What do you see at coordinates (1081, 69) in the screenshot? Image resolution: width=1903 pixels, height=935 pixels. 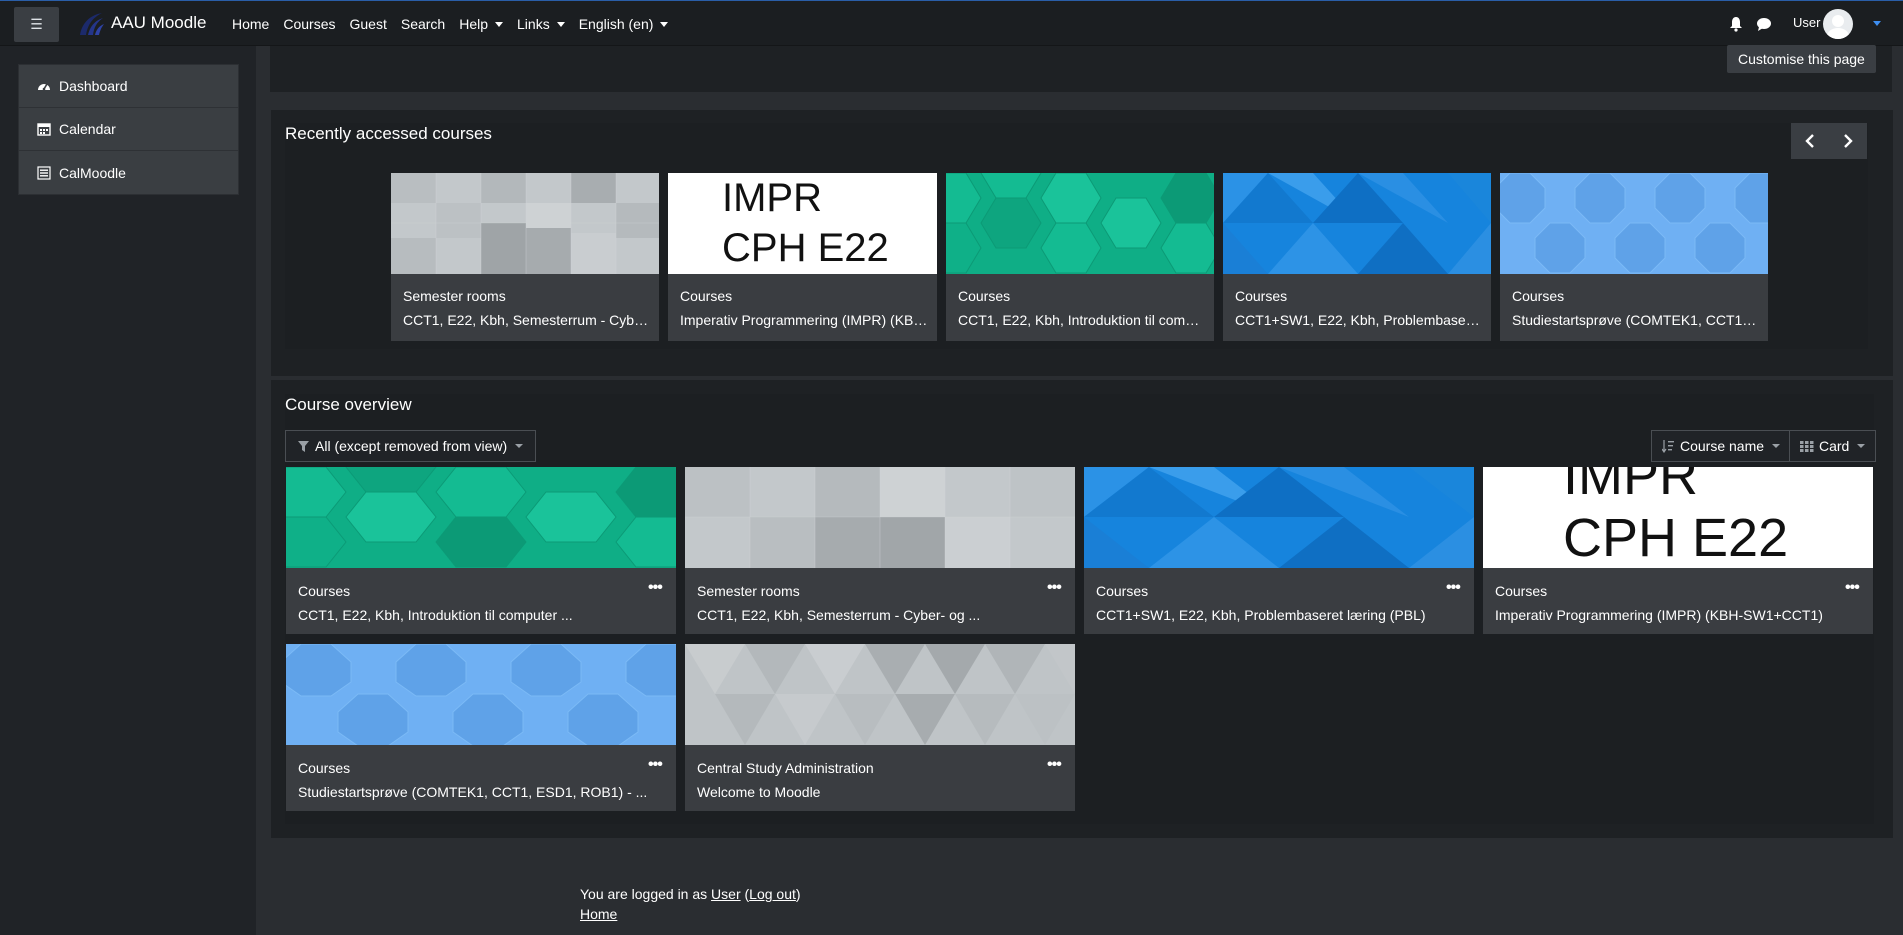 I see `page-header-block` at bounding box center [1081, 69].